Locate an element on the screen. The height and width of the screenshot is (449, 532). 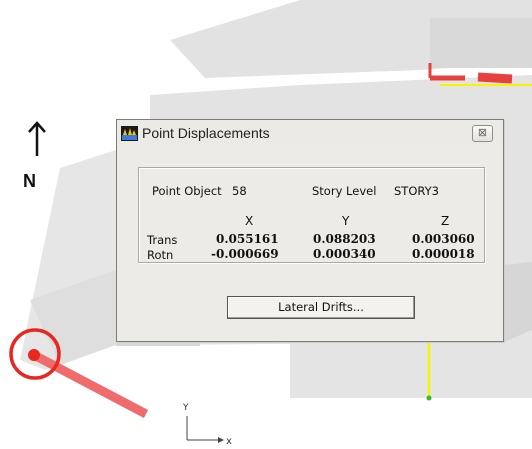
story-level-value: STORY3 is located at coordinates (416, 191).